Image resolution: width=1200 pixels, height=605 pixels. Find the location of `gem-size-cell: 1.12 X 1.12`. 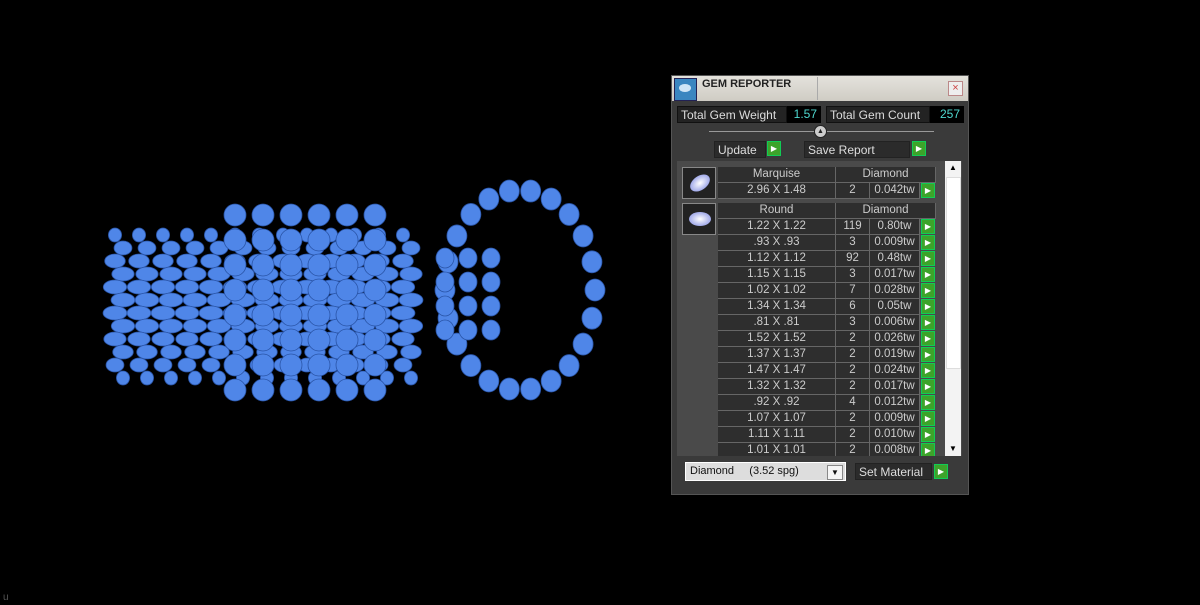

gem-size-cell: 1.12 X 1.12 is located at coordinates (777, 259).